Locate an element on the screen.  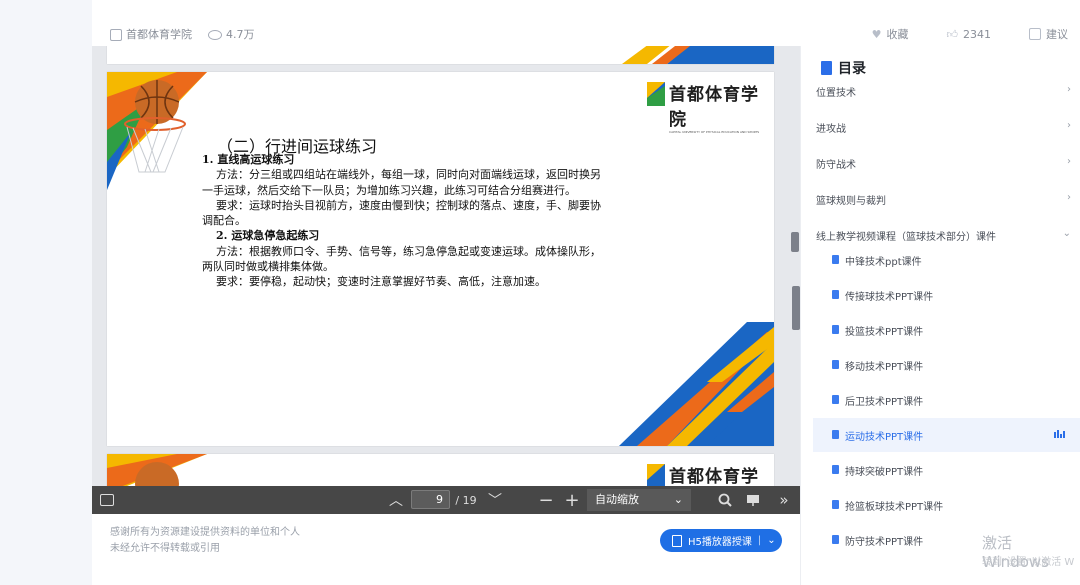
presentation-button is located at coordinates (753, 500).